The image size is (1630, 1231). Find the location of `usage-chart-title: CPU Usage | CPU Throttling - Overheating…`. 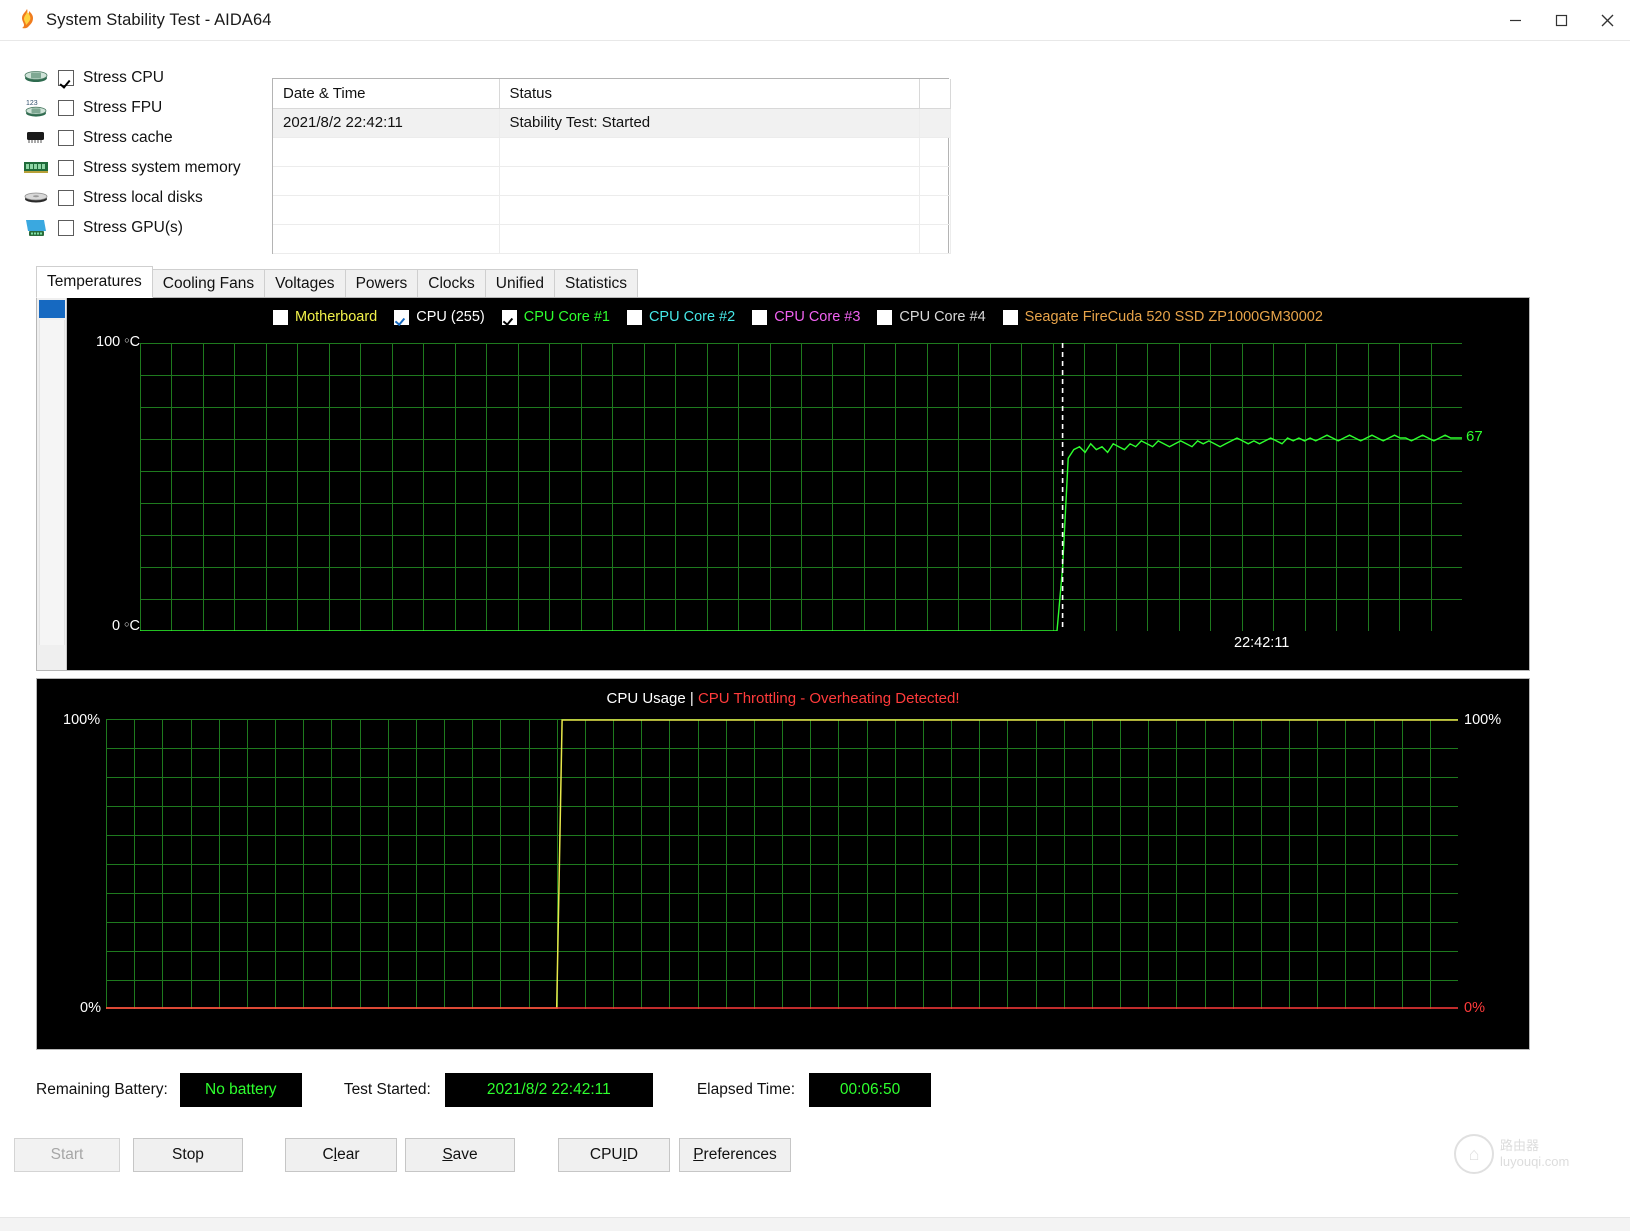

usage-chart-title: CPU Usage | CPU Throttling - Overheating… is located at coordinates (783, 698).